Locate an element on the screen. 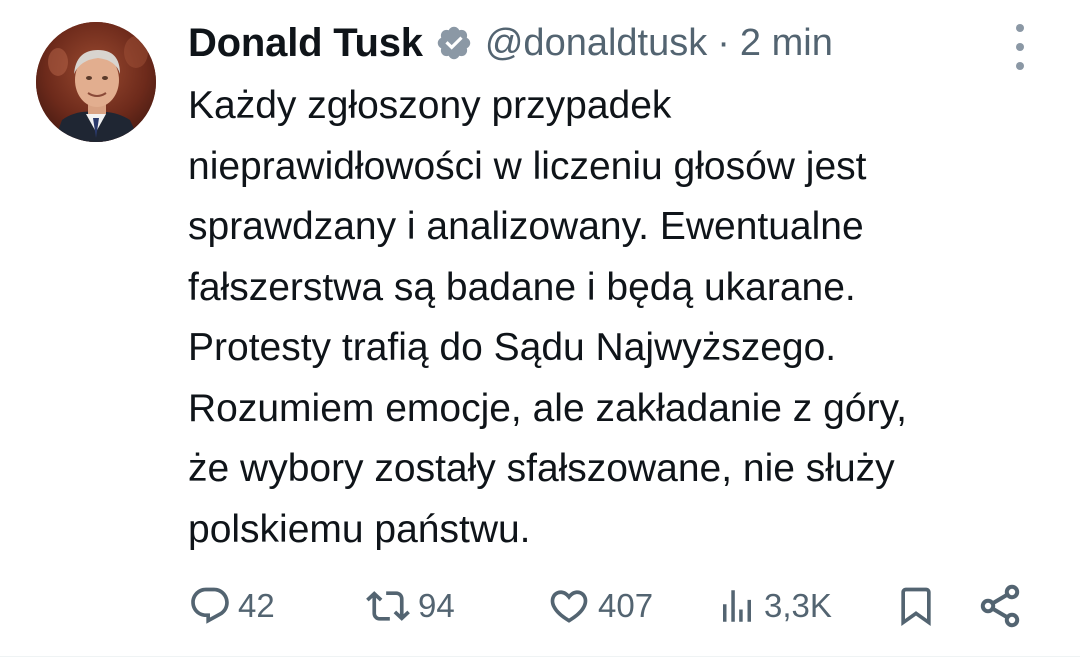 The height and width of the screenshot is (660, 1080). views-button: 3,3K is located at coordinates (774, 606).